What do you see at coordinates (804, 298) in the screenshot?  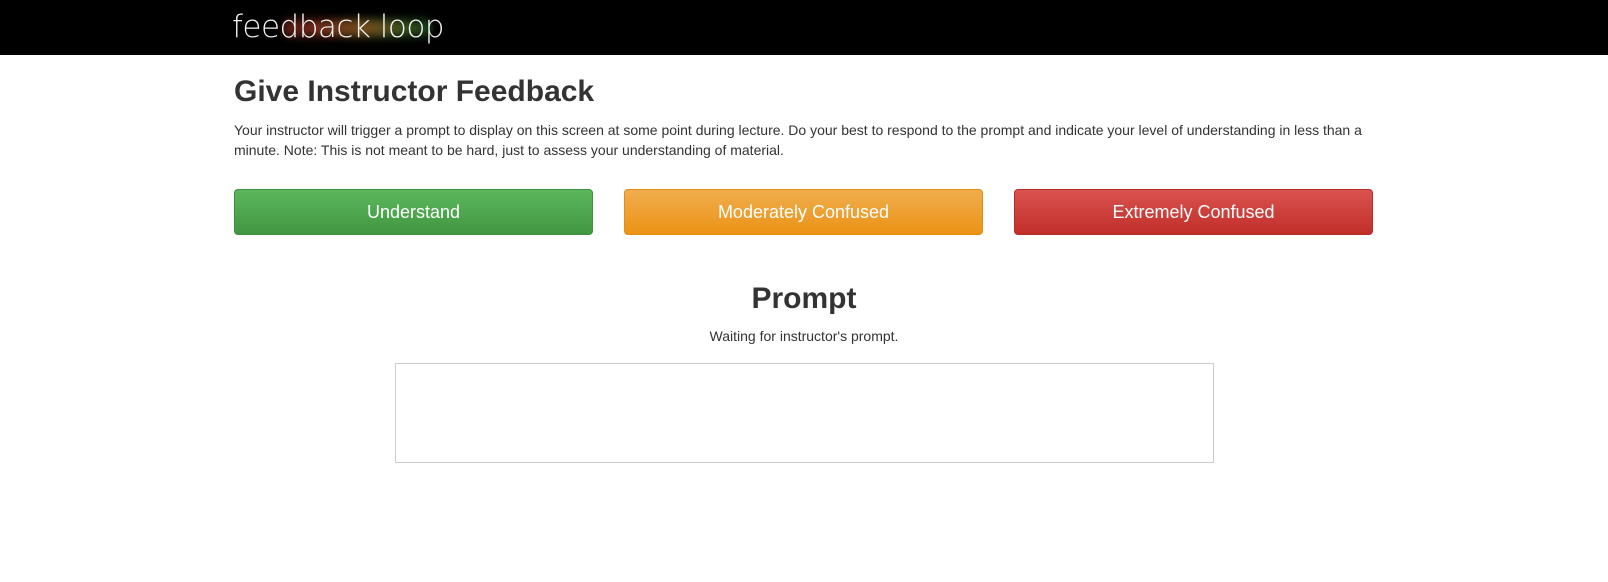 I see `prompt-heading: Prompt` at bounding box center [804, 298].